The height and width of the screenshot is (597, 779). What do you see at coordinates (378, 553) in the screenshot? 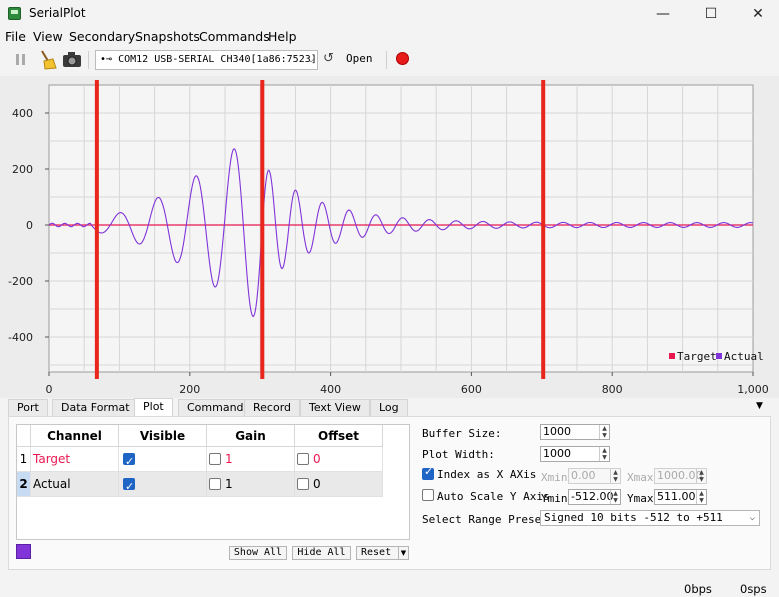
I see `reset-button: Reset` at bounding box center [378, 553].